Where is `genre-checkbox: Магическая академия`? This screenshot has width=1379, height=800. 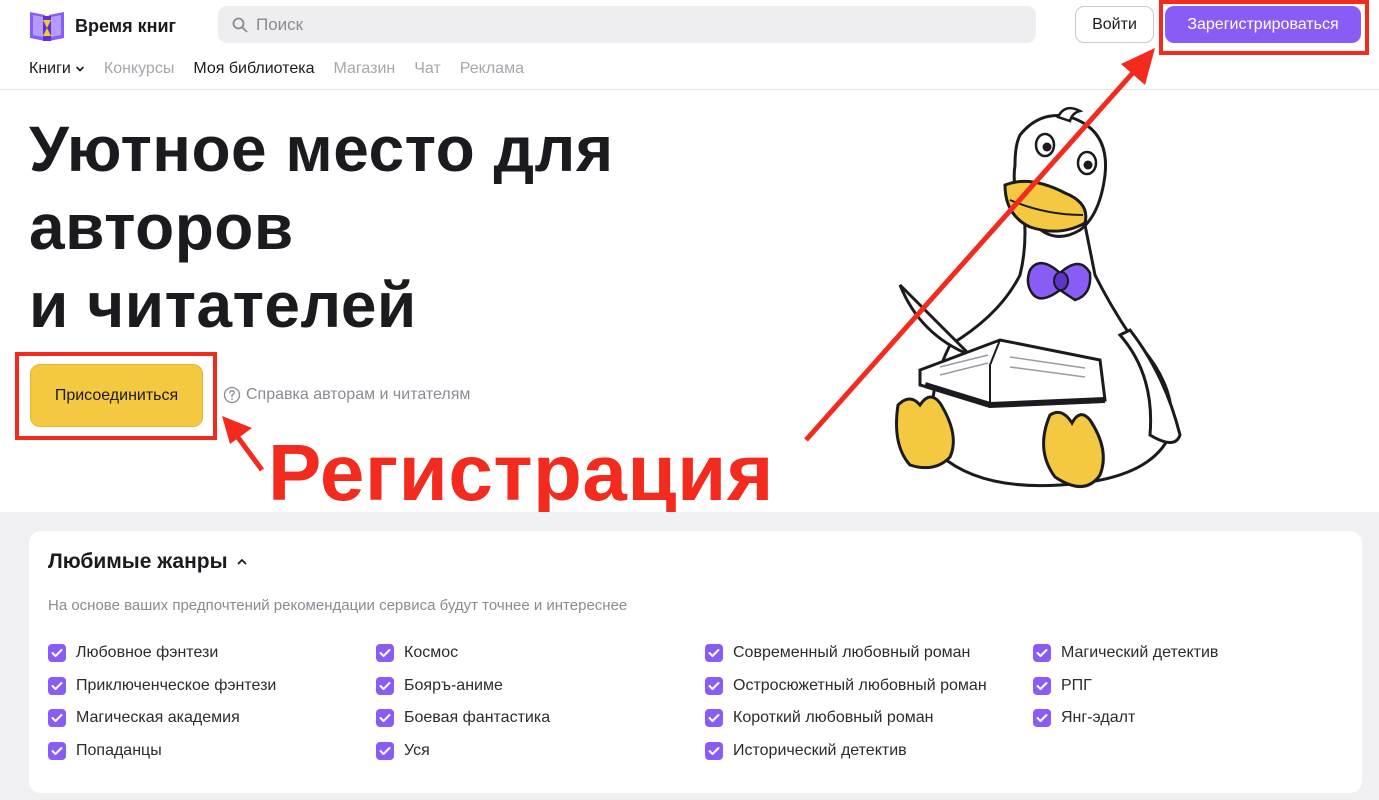
genre-checkbox: Магическая академия is located at coordinates (162, 718).